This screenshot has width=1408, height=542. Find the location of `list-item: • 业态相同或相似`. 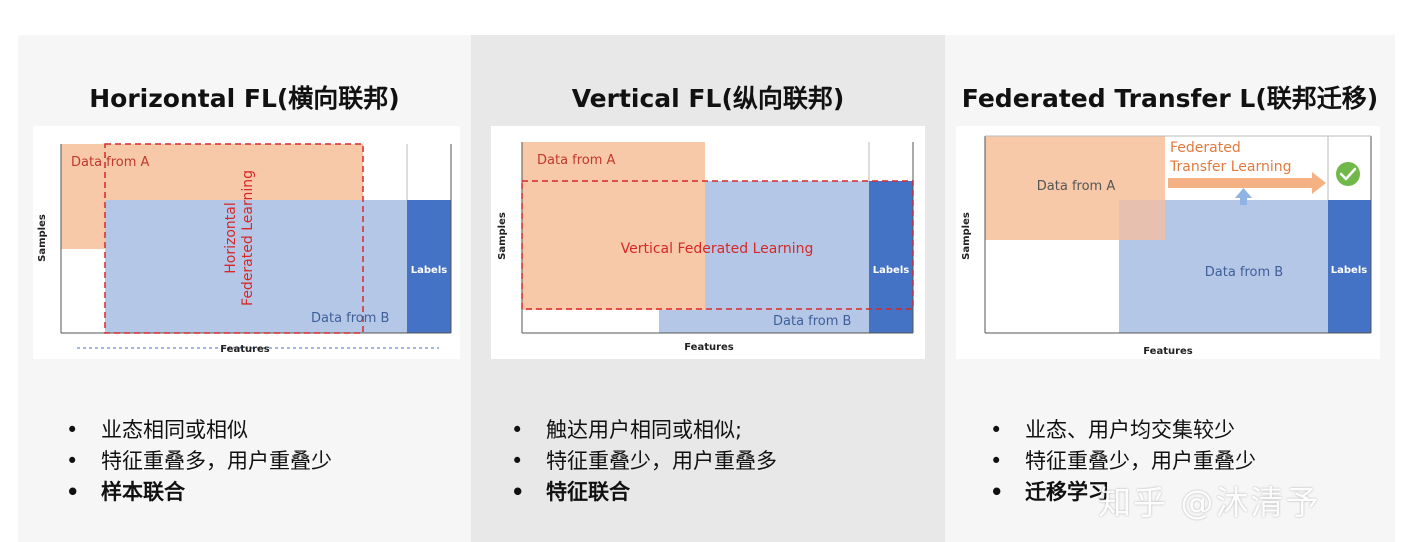

list-item: • 业态相同或相似 is located at coordinates (157, 430).